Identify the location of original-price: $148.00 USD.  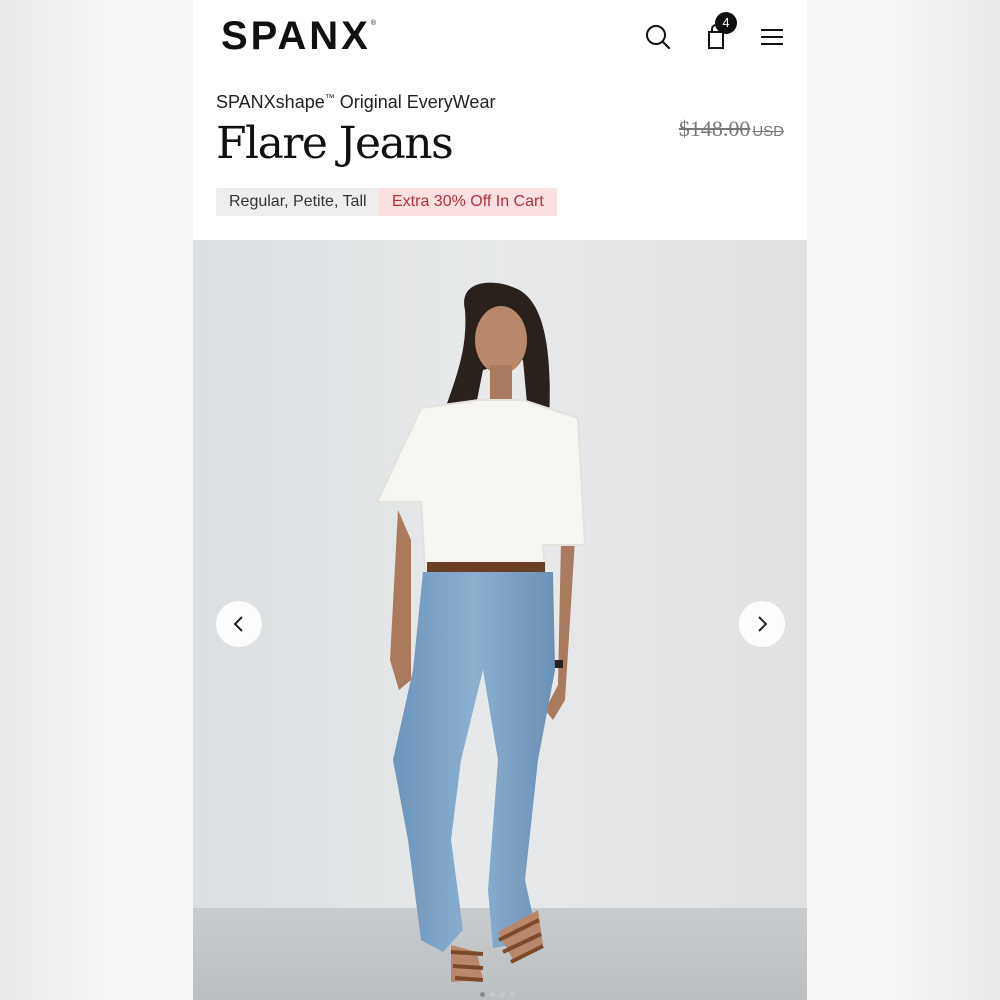
(731, 129).